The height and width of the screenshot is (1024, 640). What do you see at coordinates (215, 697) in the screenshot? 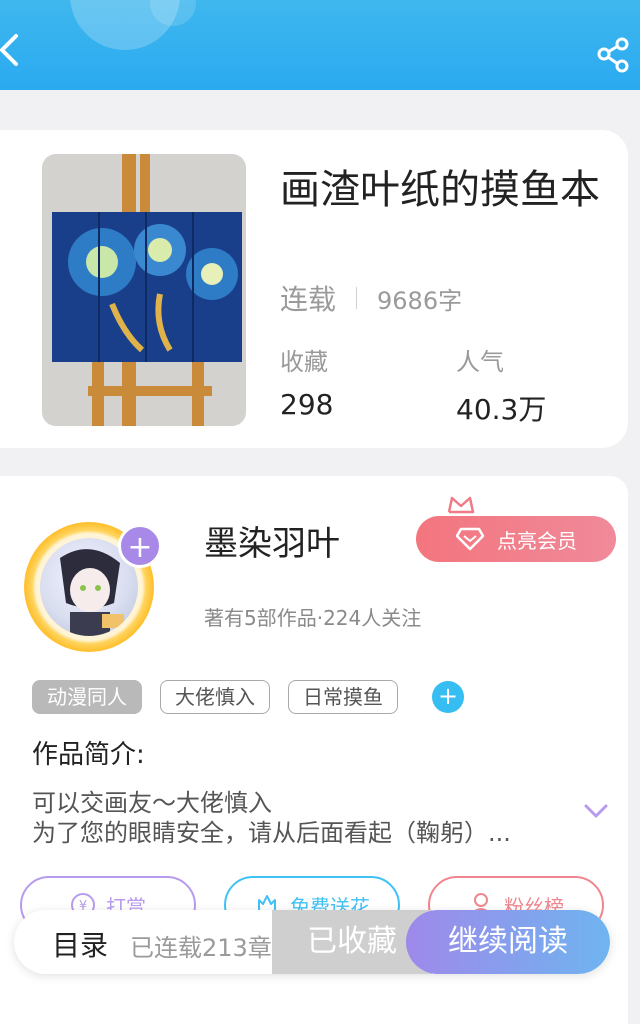
I see `tag-item: 大佬慎入` at bounding box center [215, 697].